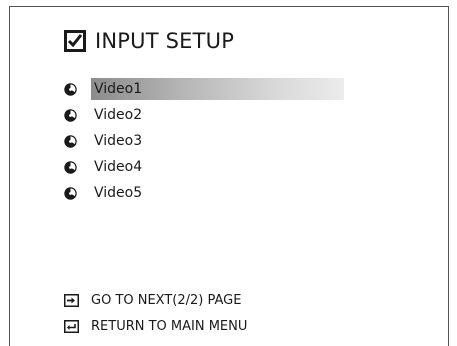  I want to click on arrow-right-icon, so click(71, 300).